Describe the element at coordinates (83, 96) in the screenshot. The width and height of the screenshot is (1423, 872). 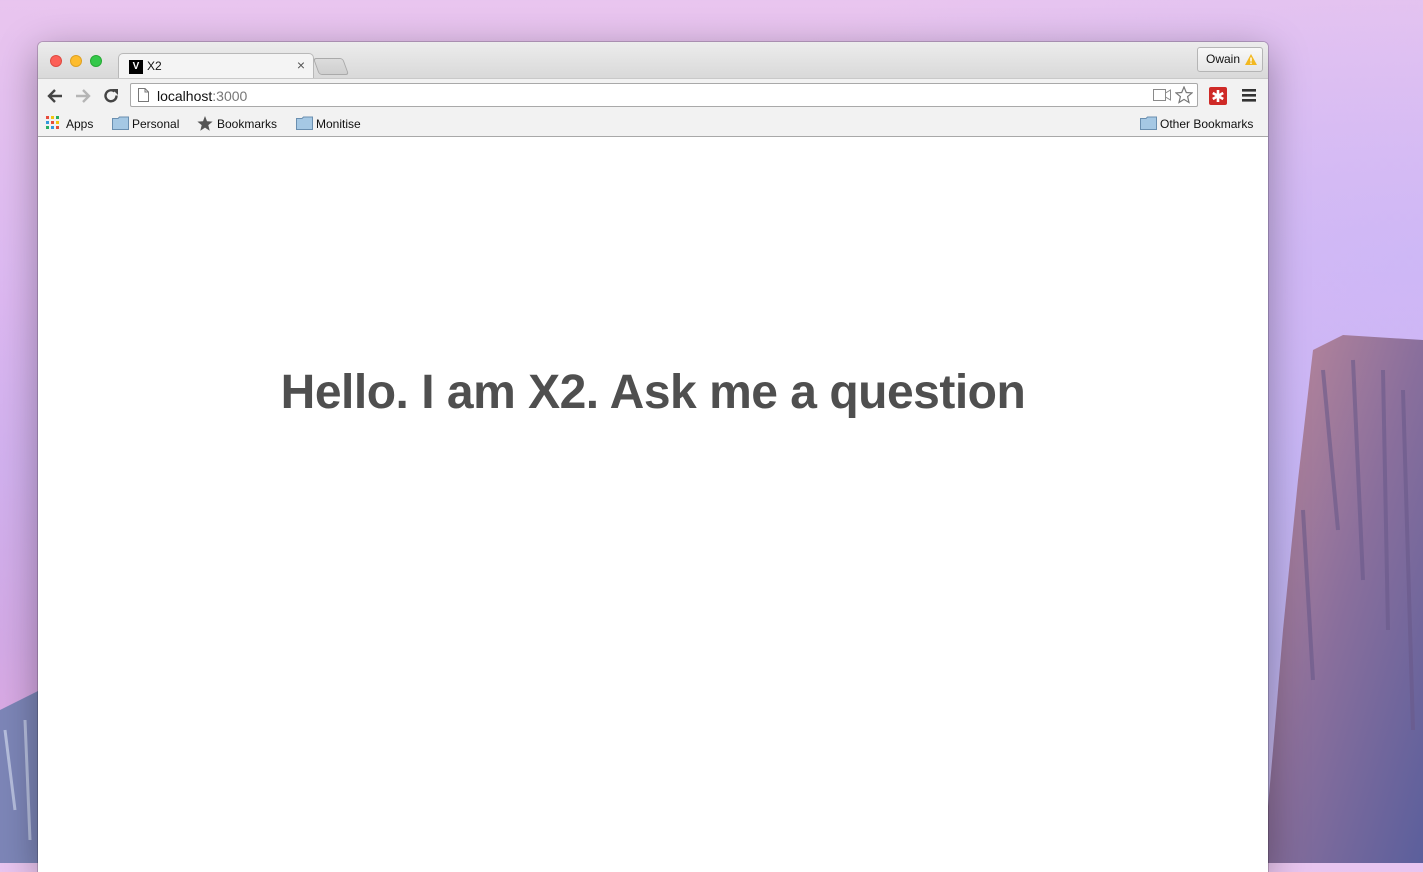
I see `forward-arrow-icon` at that location.